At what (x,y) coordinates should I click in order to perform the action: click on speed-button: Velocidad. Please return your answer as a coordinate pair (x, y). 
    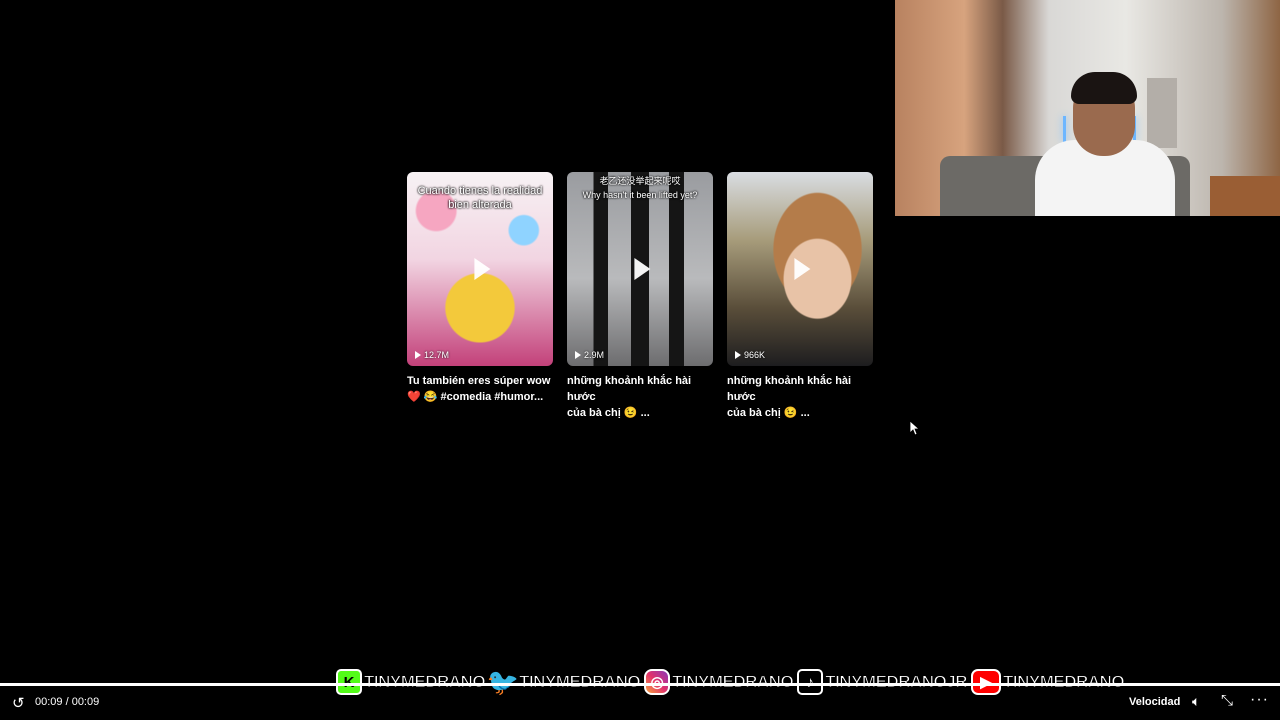
    Looking at the image, I should click on (1154, 702).